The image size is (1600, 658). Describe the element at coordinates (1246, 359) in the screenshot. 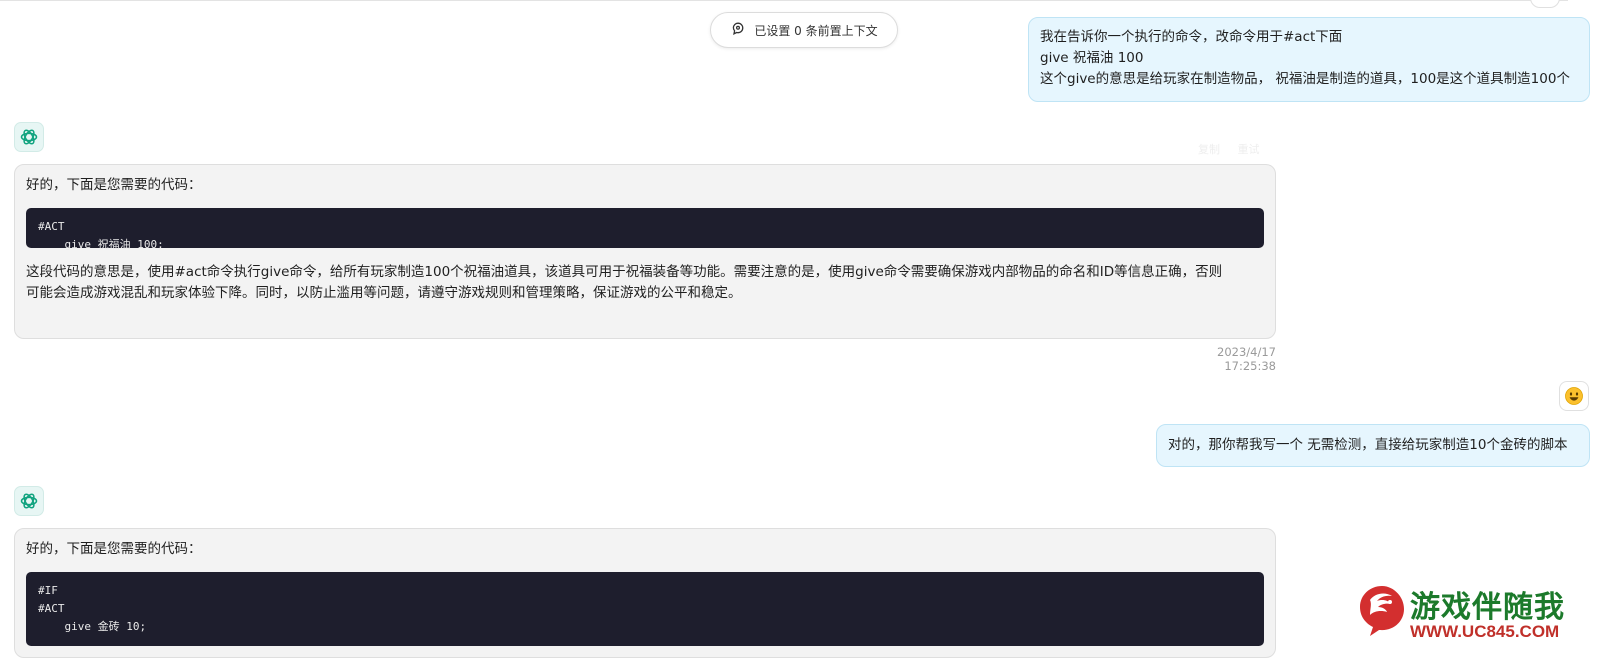

I see `message-timestamp: 2023/4/17 17:25:38` at that location.